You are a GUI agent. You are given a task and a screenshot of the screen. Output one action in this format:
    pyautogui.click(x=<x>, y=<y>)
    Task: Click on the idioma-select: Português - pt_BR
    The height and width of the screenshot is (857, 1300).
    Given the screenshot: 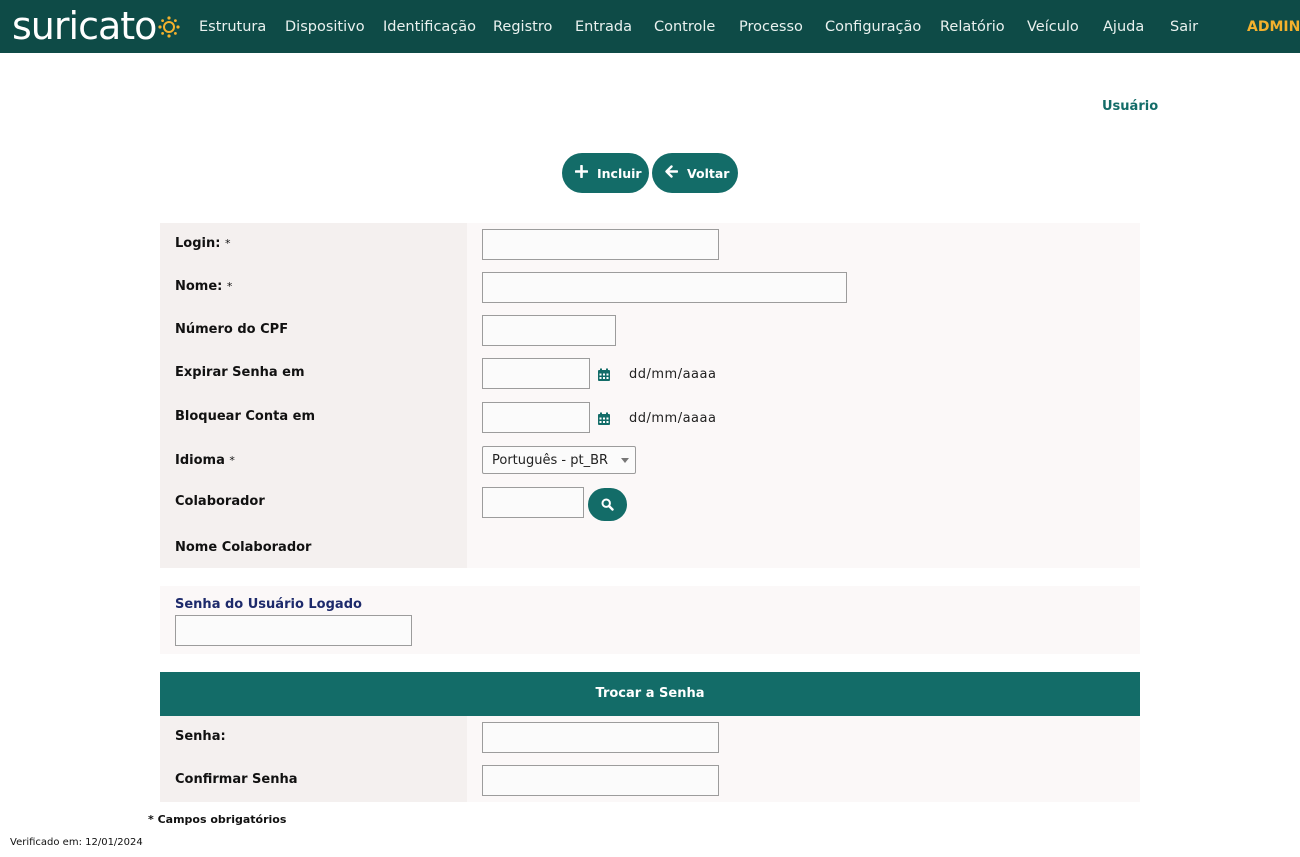 What is the action you would take?
    pyautogui.click(x=559, y=460)
    